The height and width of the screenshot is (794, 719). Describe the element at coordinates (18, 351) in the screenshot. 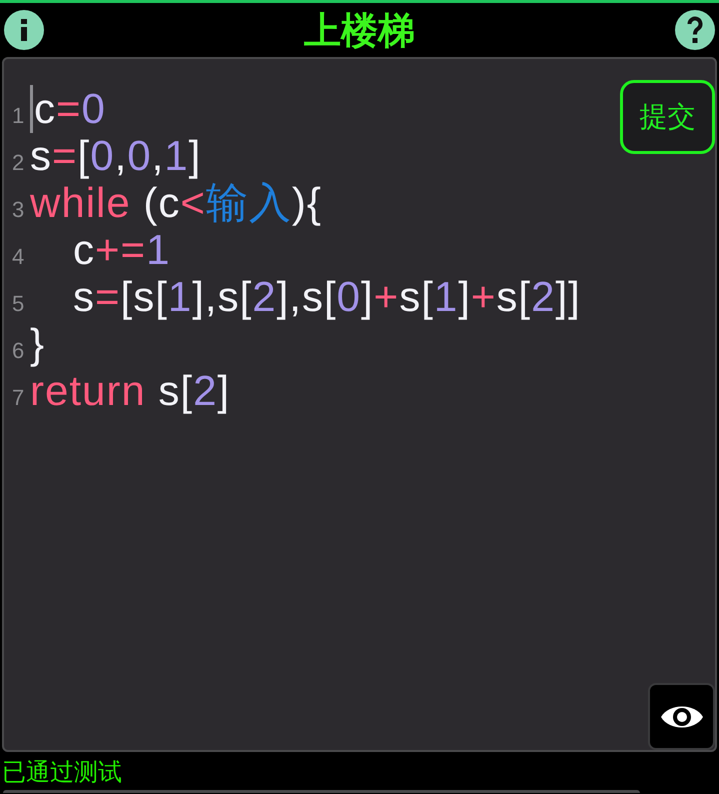

I see `line-number: 6` at that location.